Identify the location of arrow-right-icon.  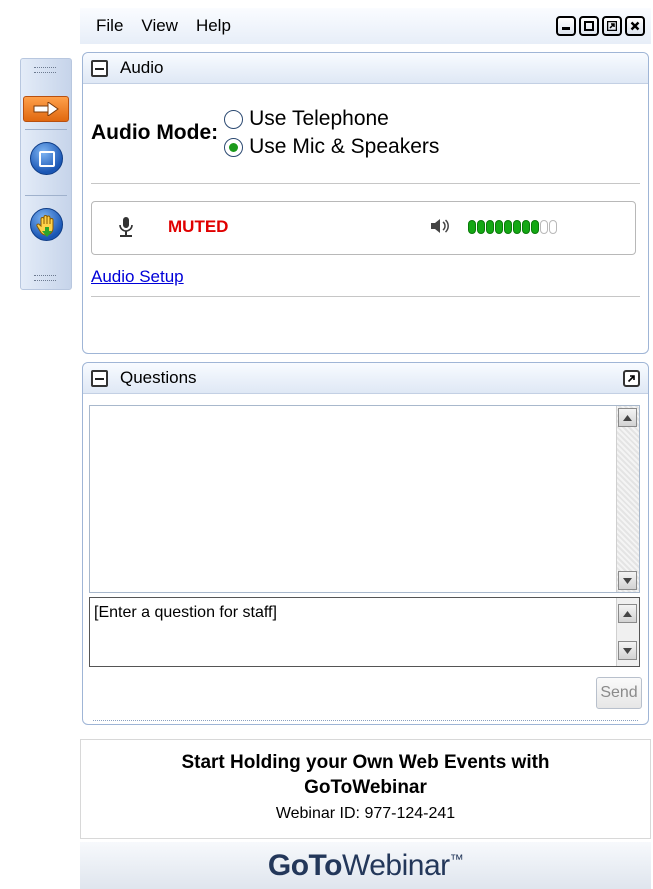
(46, 109).